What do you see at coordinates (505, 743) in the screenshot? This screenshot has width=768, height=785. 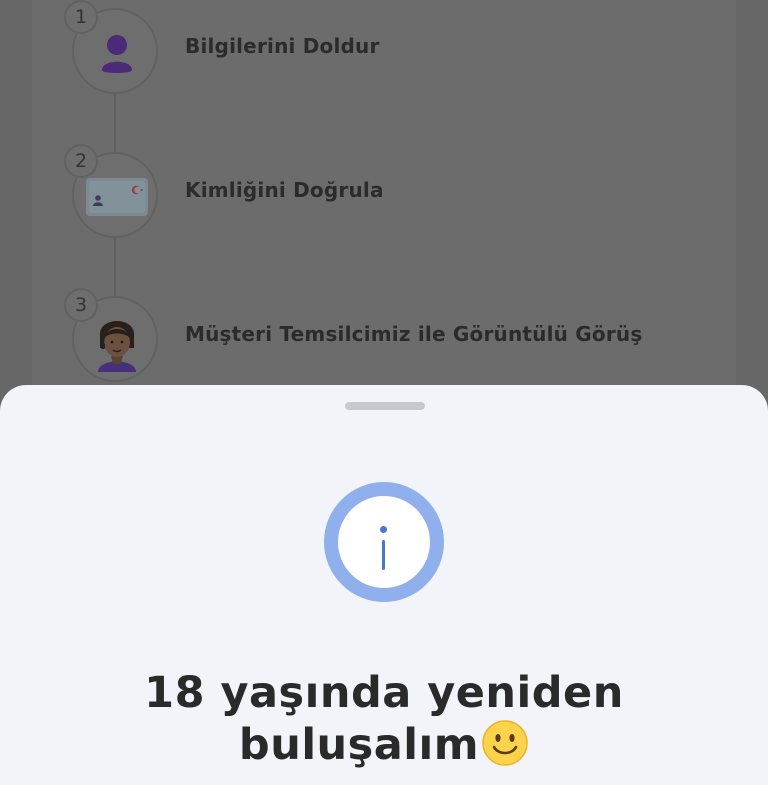 I see `smiley-emoji-icon` at bounding box center [505, 743].